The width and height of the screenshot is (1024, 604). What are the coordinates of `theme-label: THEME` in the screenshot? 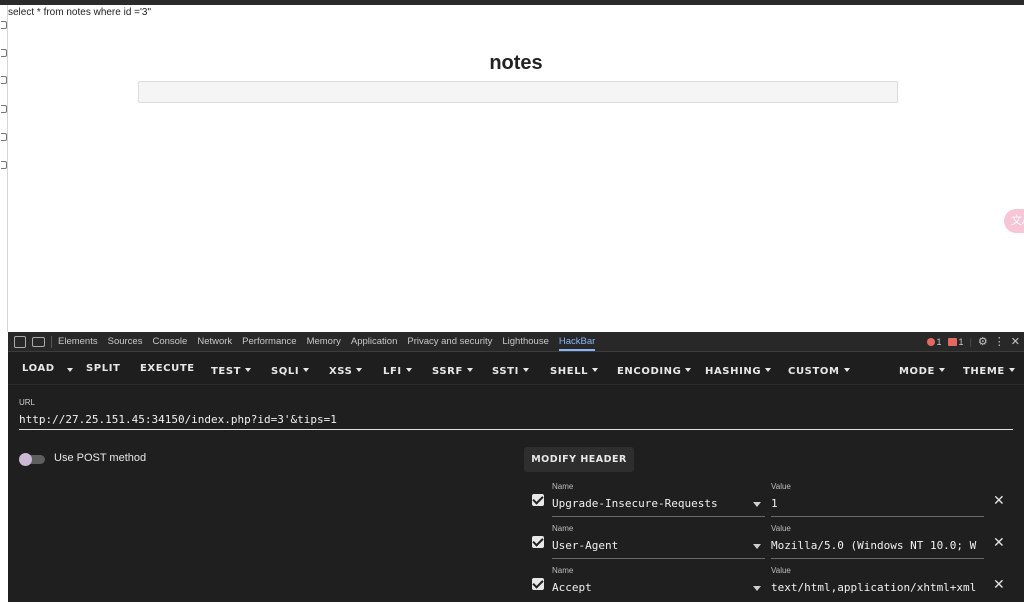 It's located at (984, 371).